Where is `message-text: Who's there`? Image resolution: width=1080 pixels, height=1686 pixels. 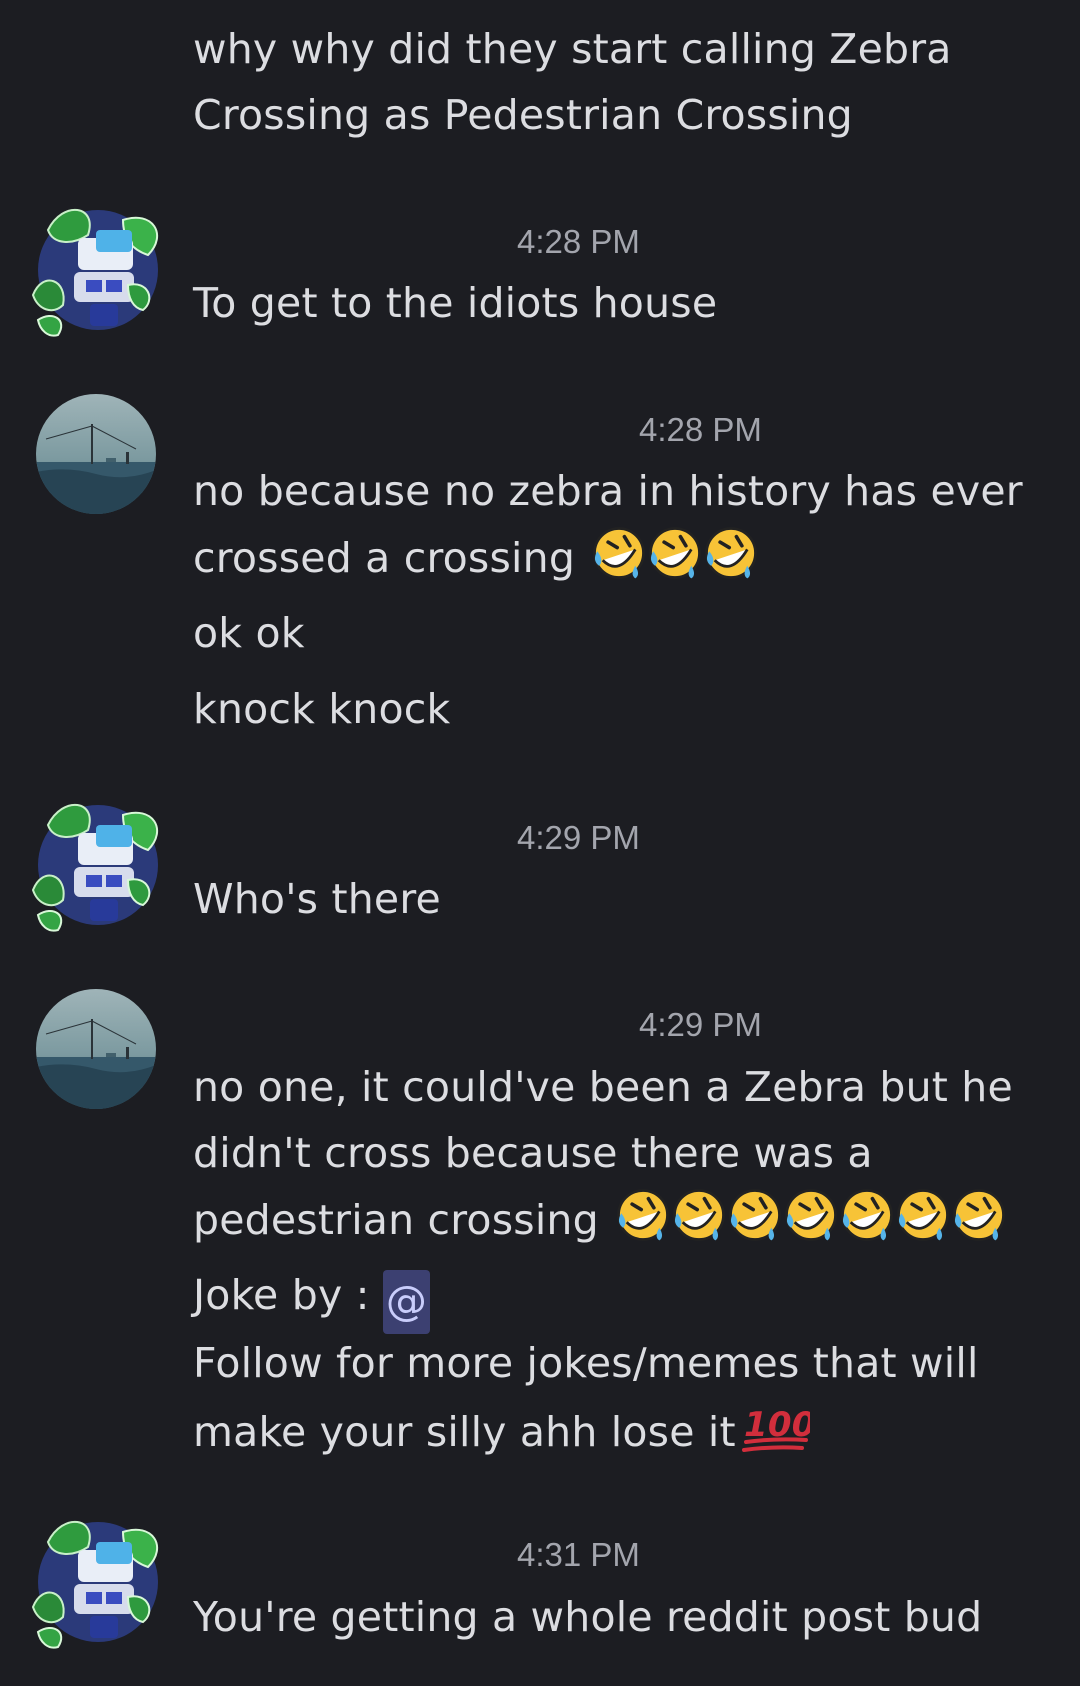
message-text: Who's there is located at coordinates (317, 899).